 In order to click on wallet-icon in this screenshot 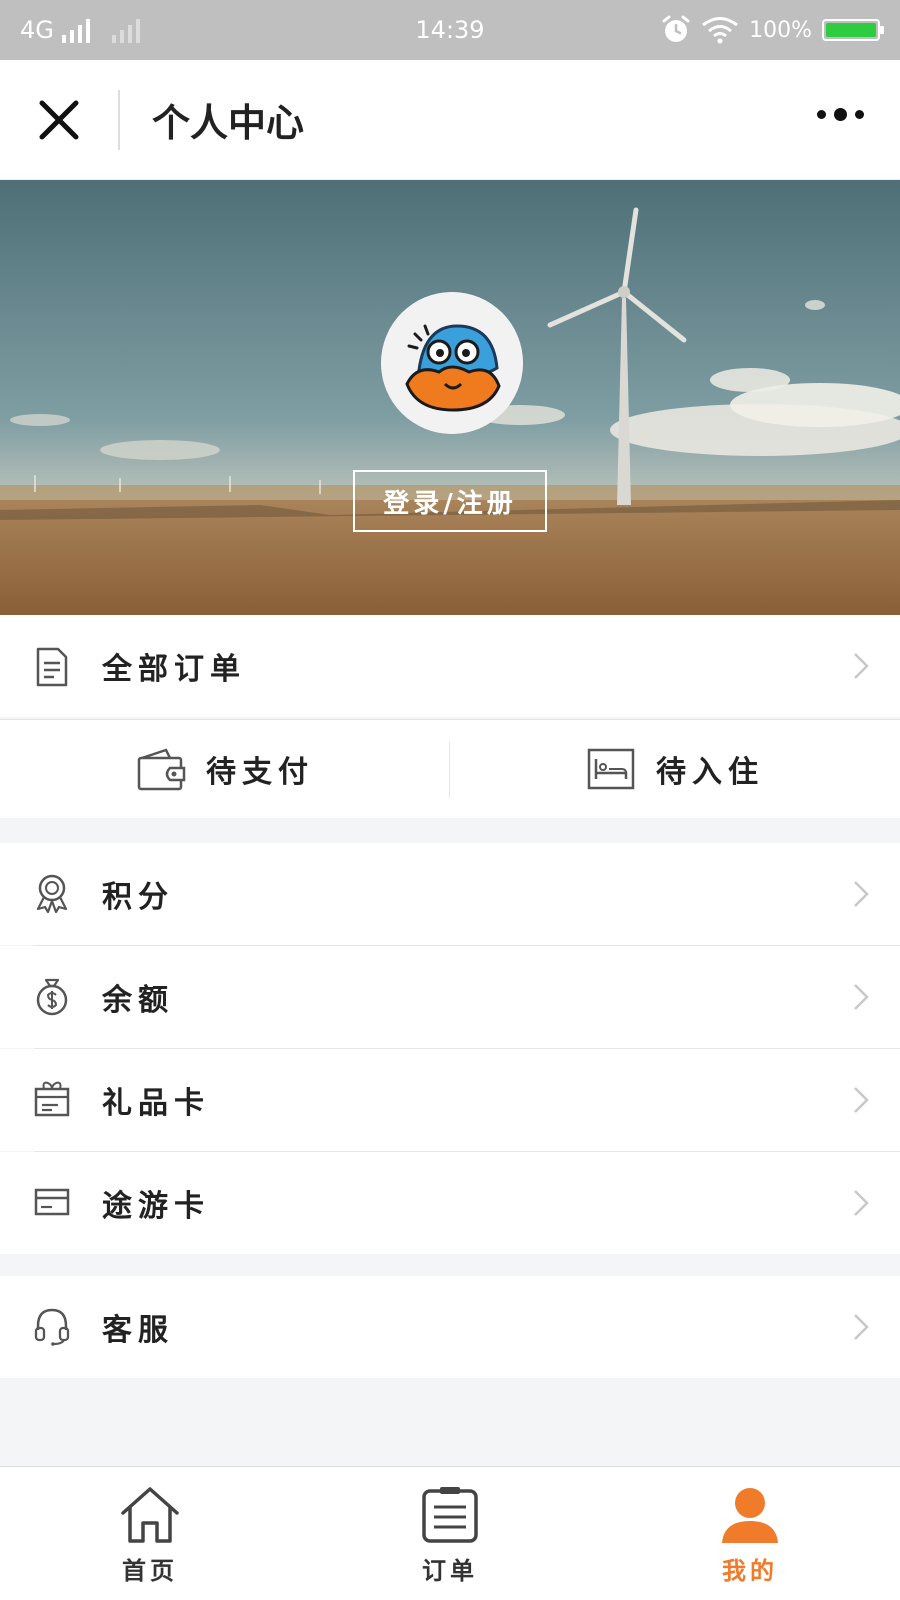, I will do `click(161, 769)`.